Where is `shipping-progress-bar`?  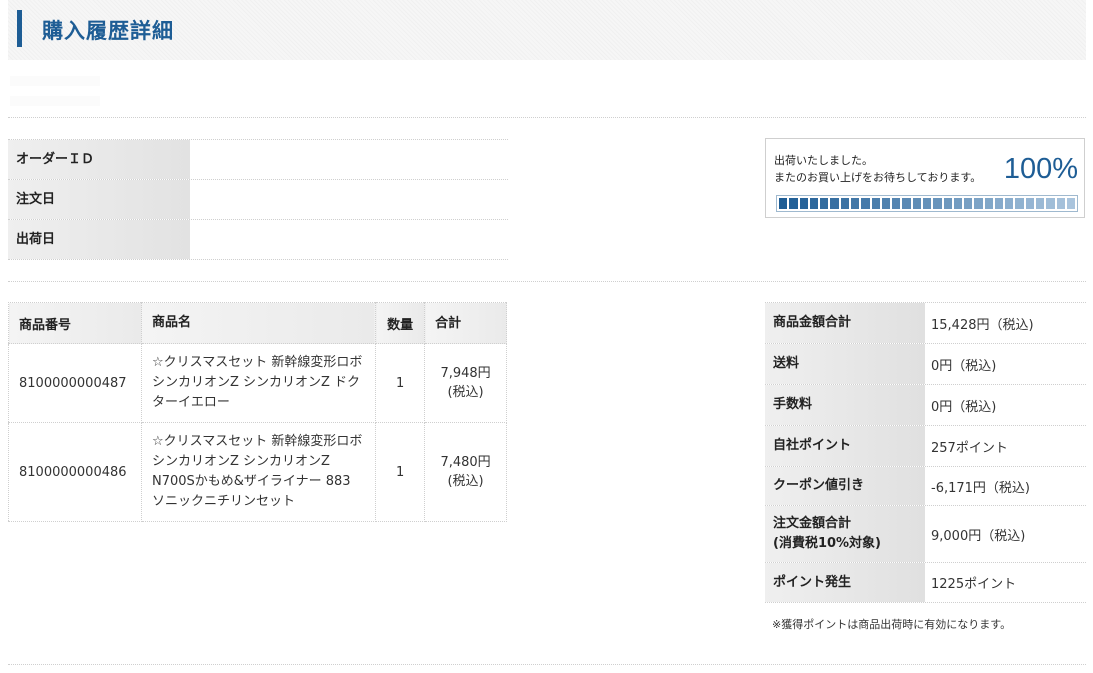 shipping-progress-bar is located at coordinates (927, 203).